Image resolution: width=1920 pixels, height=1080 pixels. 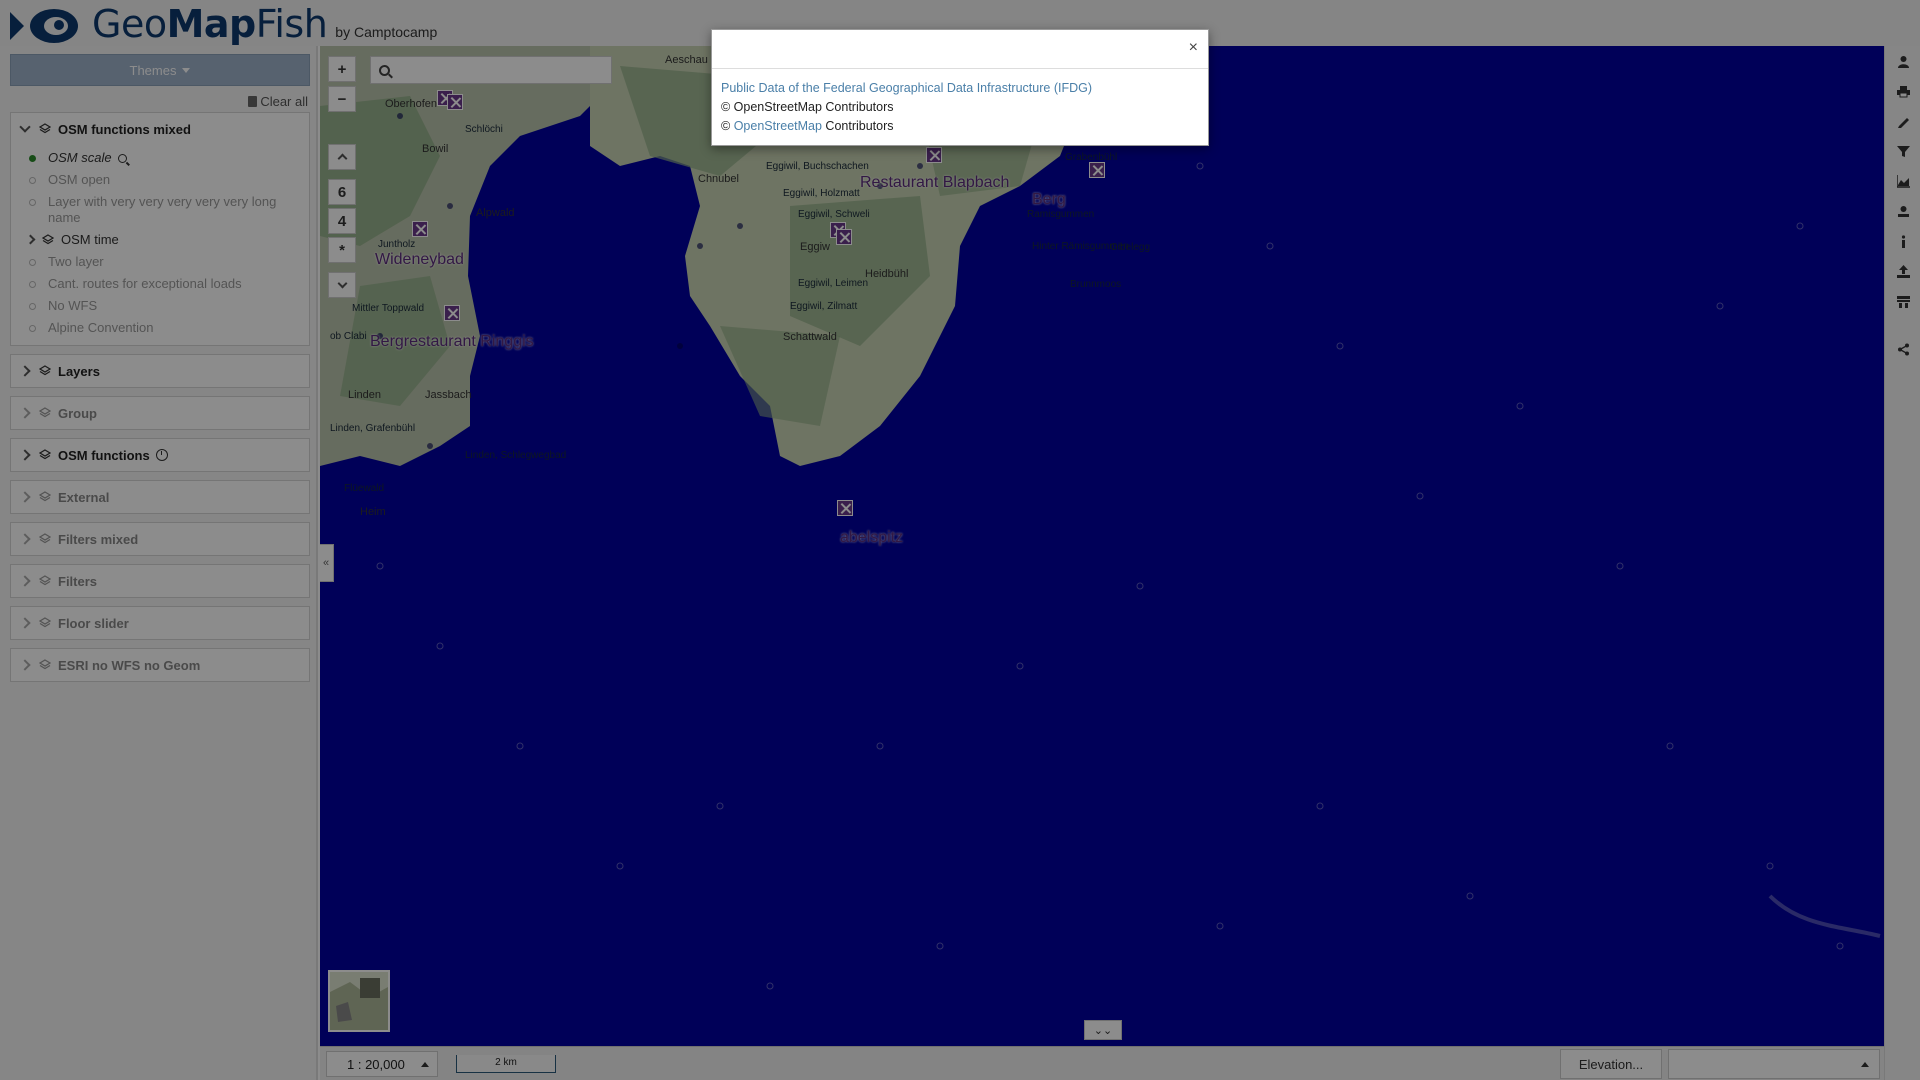 I want to click on attribution-suffix: Contributors, so click(x=857, y=126).